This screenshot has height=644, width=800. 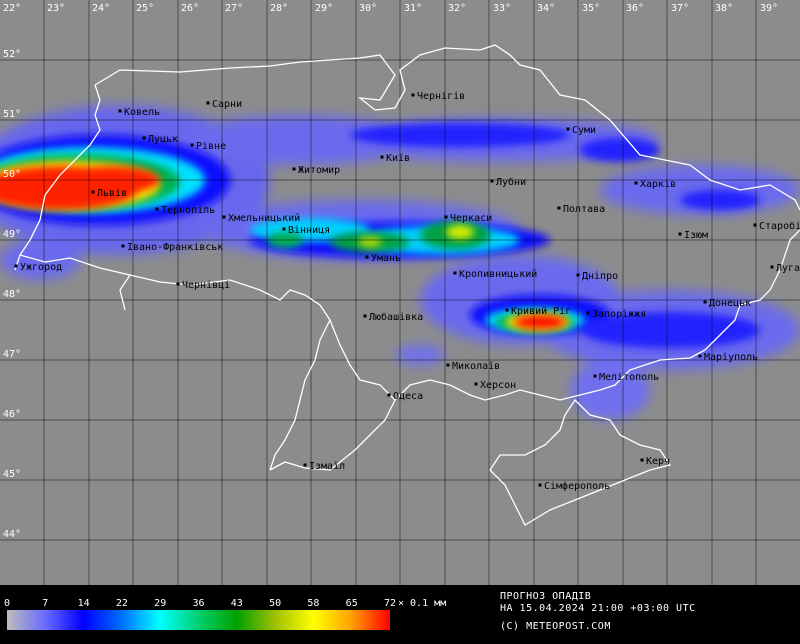 What do you see at coordinates (198, 603) in the screenshot?
I see `legend-tick-label: 36` at bounding box center [198, 603].